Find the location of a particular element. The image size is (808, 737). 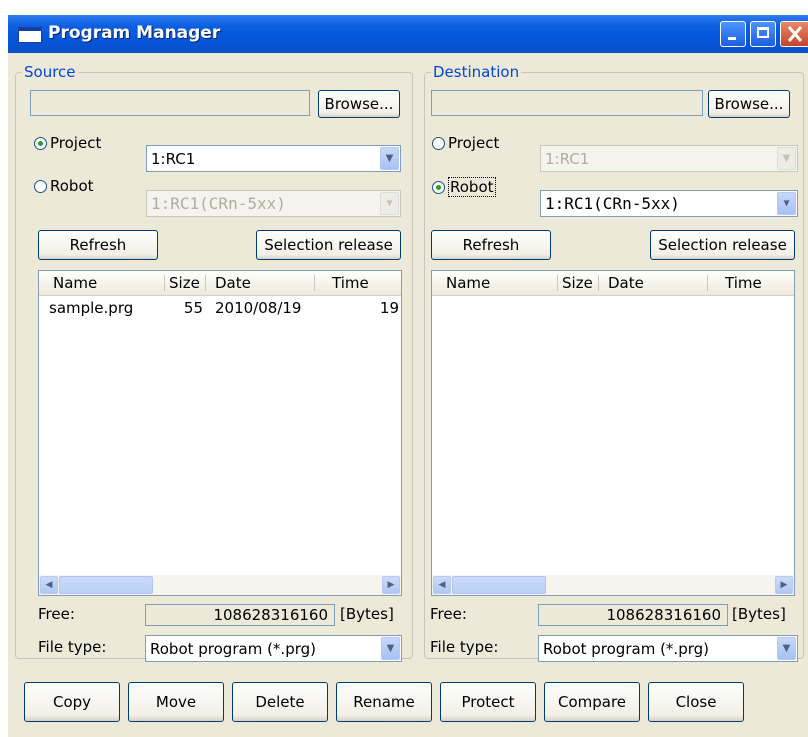

move-button: Move is located at coordinates (176, 702).